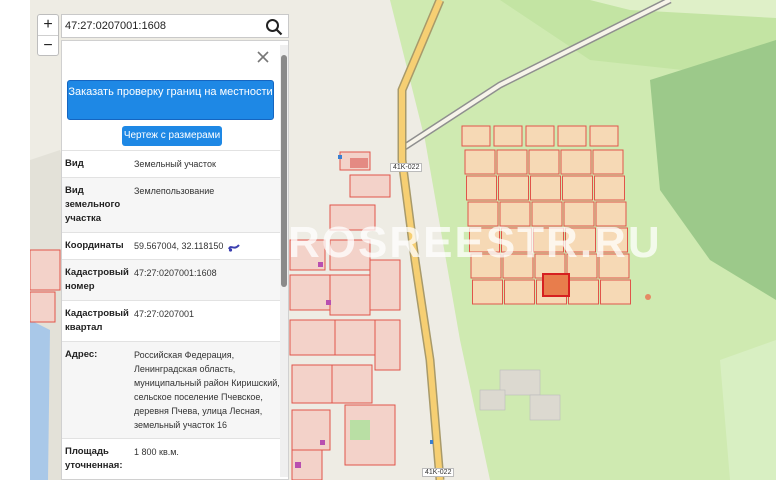  I want to click on search-icon, so click(274, 27).